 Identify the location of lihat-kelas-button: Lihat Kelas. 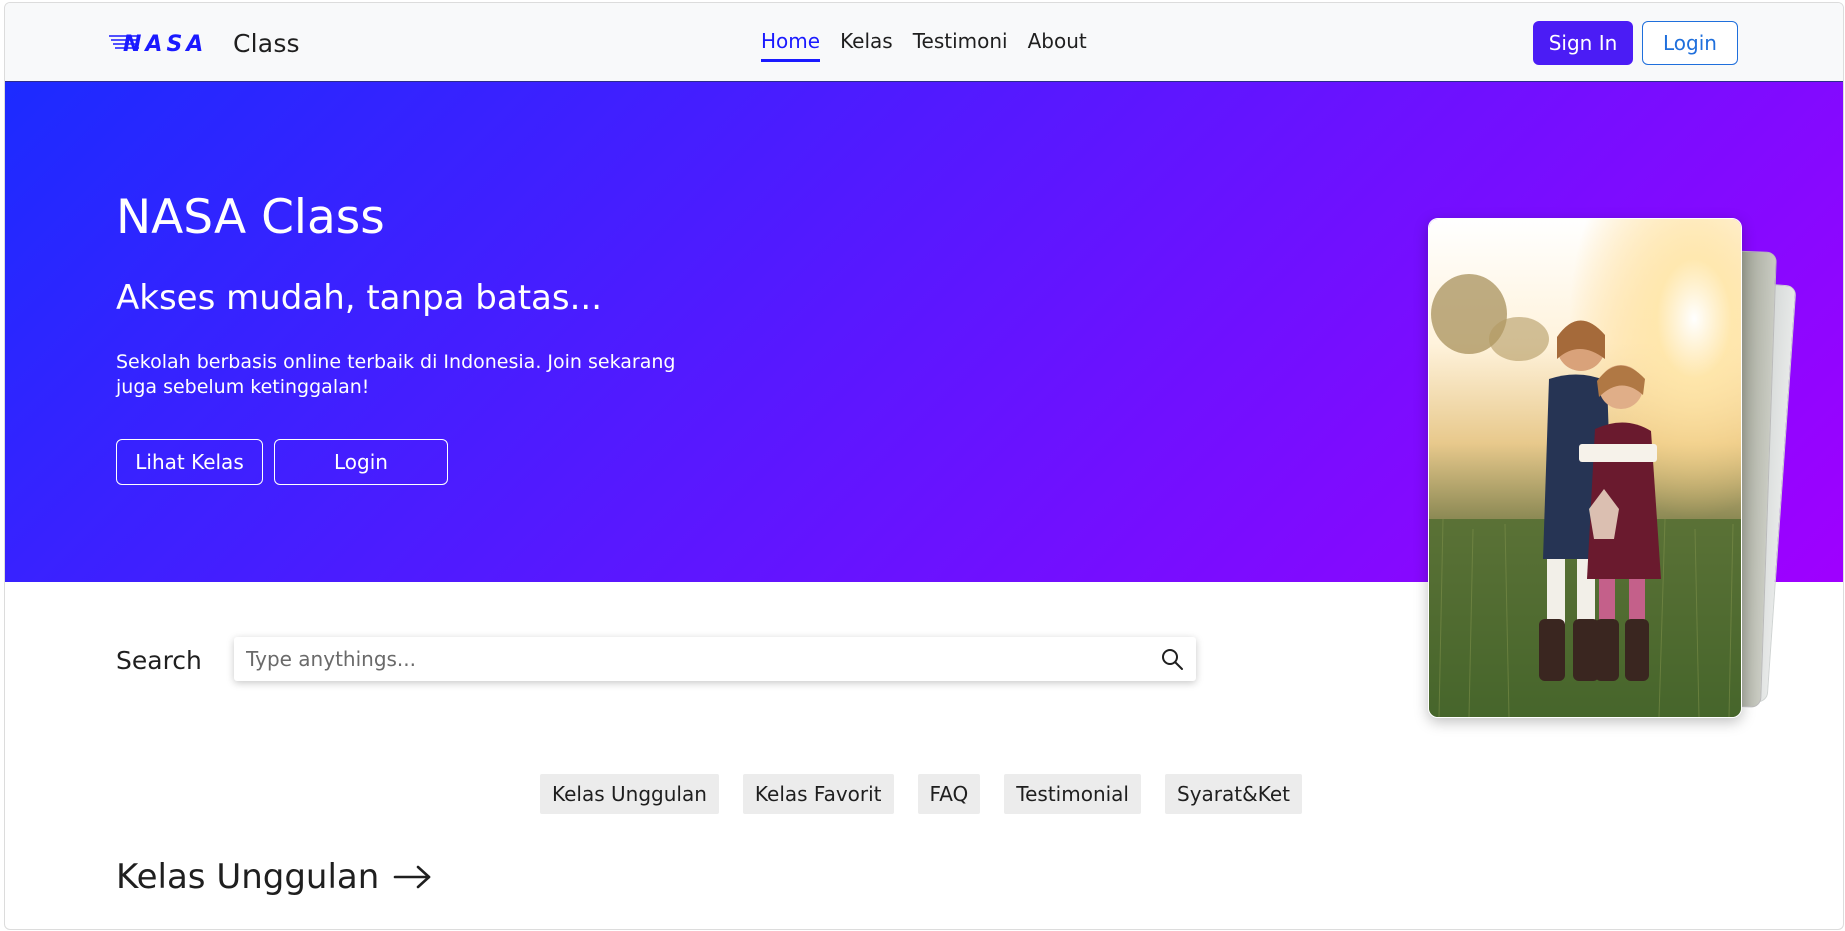
(189, 462).